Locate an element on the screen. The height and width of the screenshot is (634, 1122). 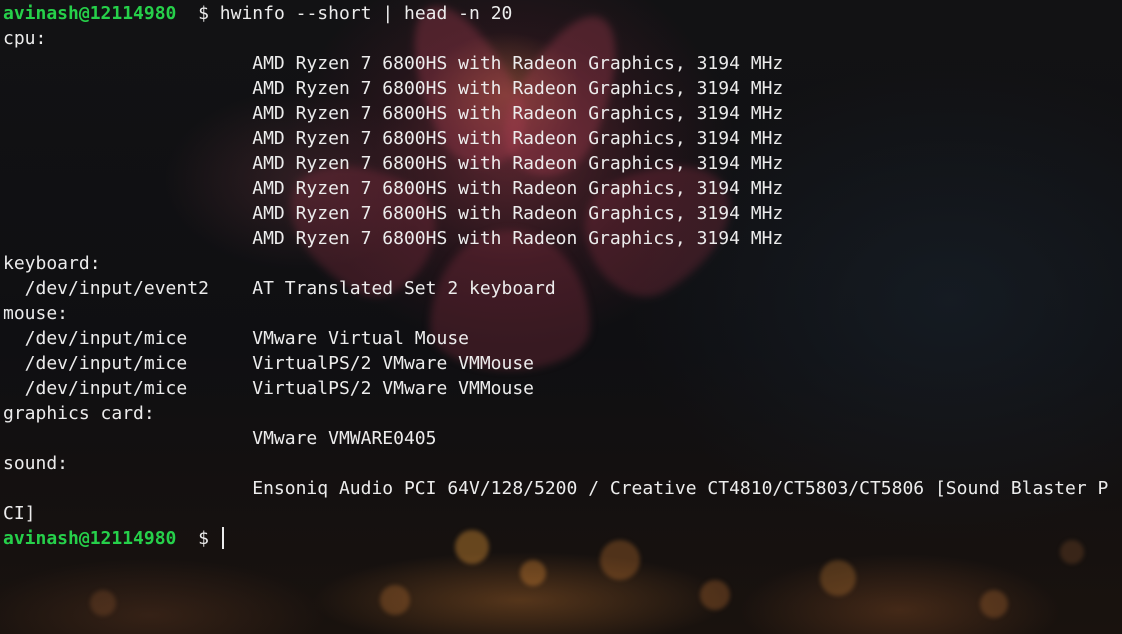
text-cursor is located at coordinates (222, 538).